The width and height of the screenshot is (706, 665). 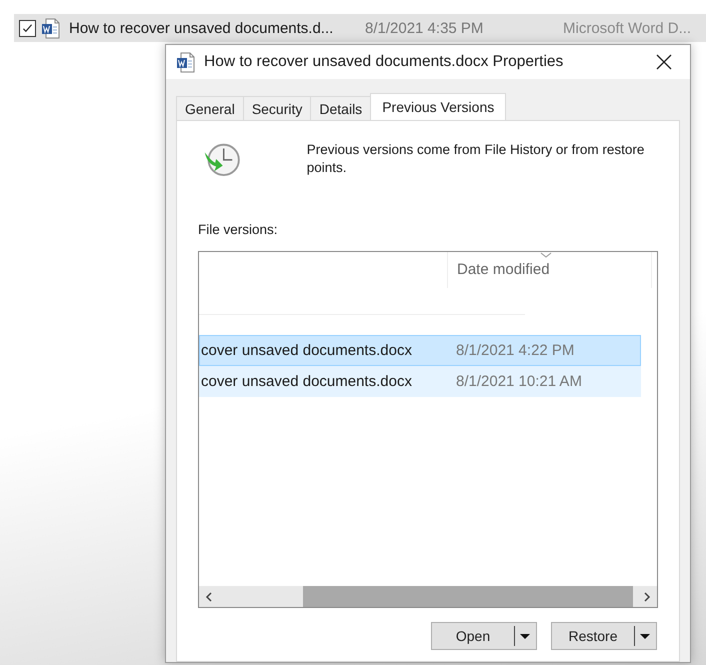 What do you see at coordinates (519, 381) in the screenshot?
I see `version-date: 8/1/2021 10:21 AM` at bounding box center [519, 381].